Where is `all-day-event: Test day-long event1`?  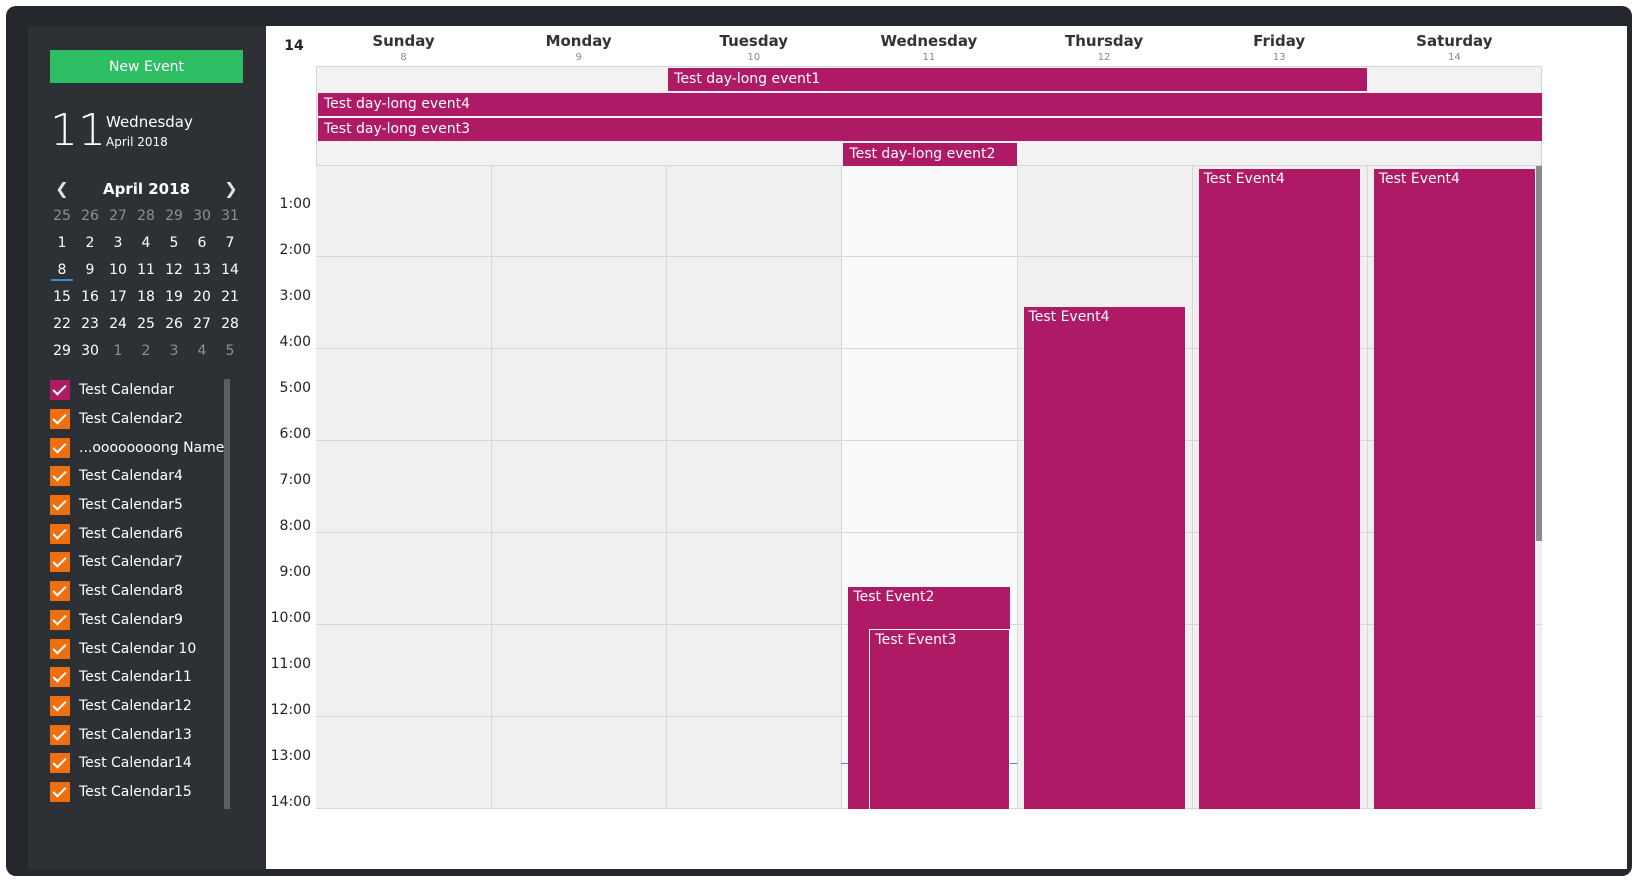 all-day-event: Test day-long event1 is located at coordinates (1017, 79).